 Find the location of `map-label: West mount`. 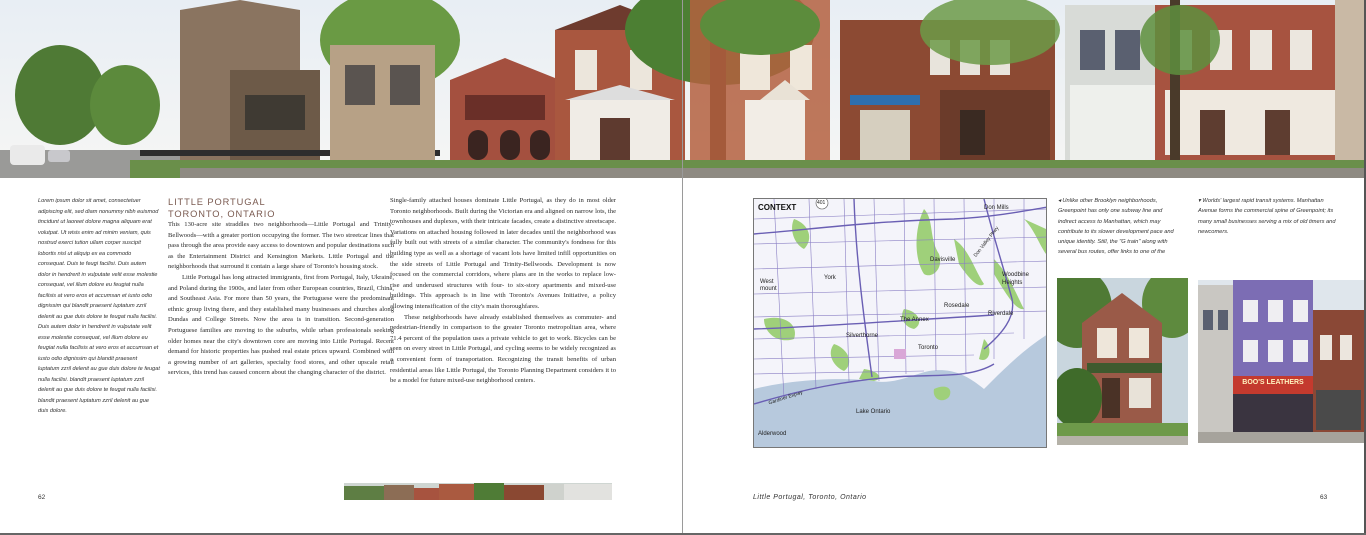

map-label: West mount is located at coordinates (768, 285).